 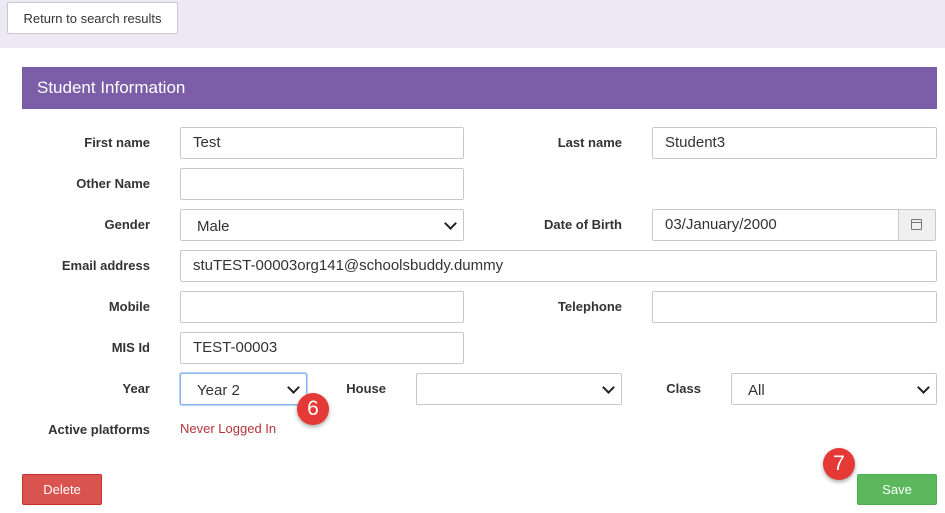 What do you see at coordinates (322, 307) in the screenshot?
I see `mobile-input` at bounding box center [322, 307].